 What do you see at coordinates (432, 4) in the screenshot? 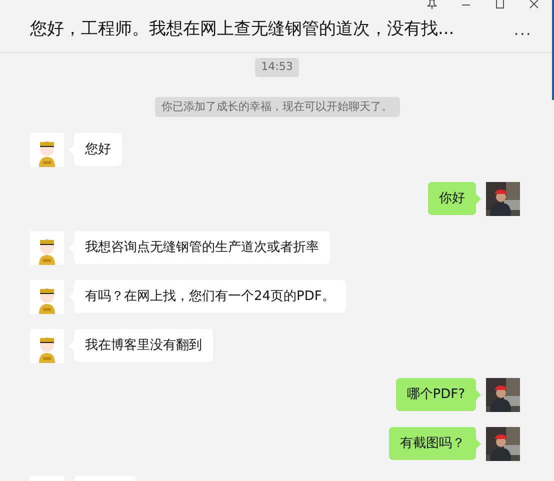
I see `pin-icon` at bounding box center [432, 4].